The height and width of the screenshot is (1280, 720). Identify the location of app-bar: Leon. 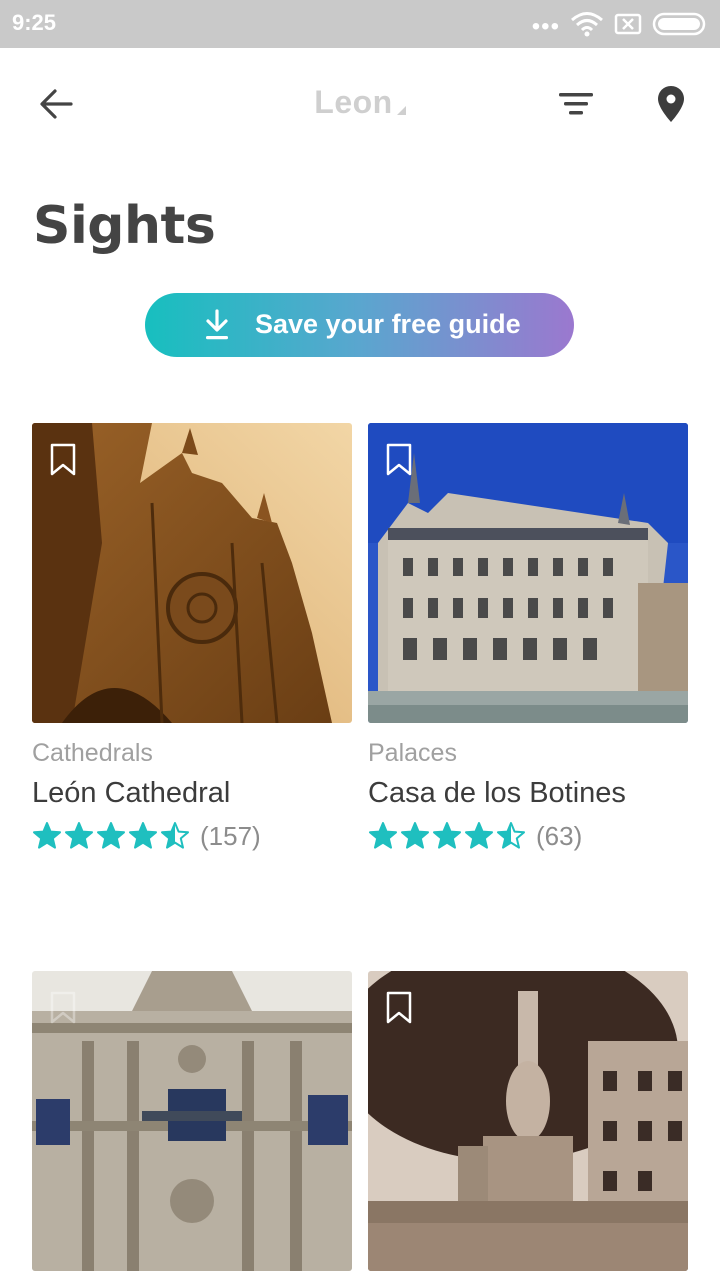
(360, 104).